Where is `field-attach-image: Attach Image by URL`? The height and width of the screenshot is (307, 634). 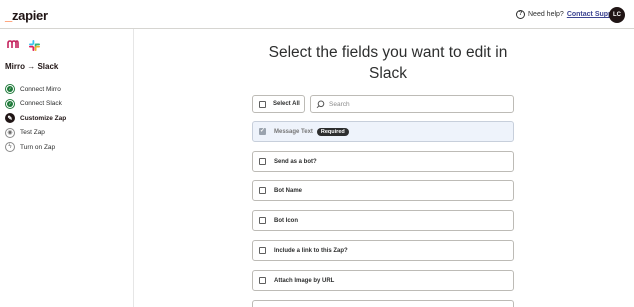 field-attach-image: Attach Image by URL is located at coordinates (383, 280).